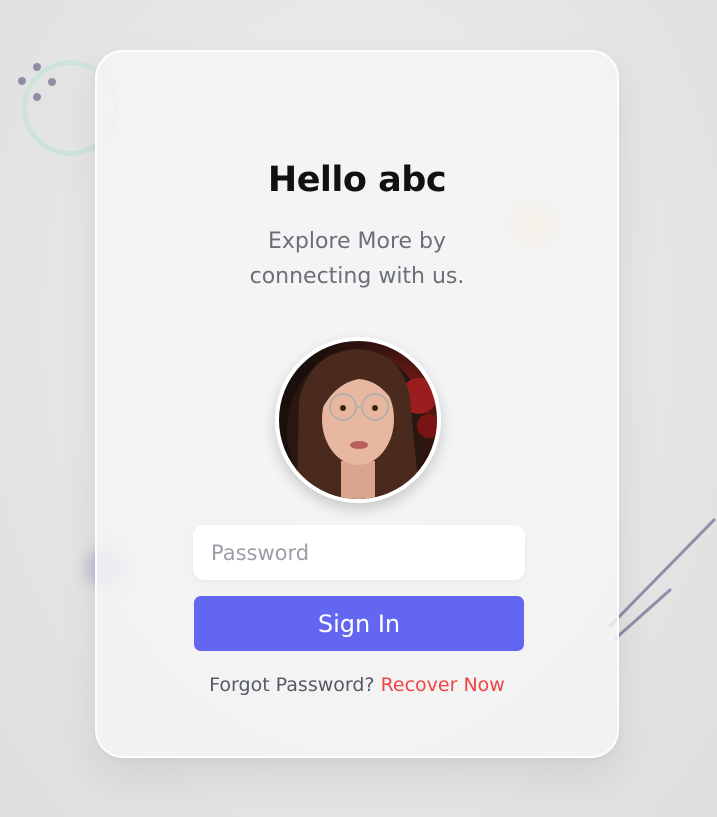  What do you see at coordinates (359, 552) in the screenshot?
I see `password-input` at bounding box center [359, 552].